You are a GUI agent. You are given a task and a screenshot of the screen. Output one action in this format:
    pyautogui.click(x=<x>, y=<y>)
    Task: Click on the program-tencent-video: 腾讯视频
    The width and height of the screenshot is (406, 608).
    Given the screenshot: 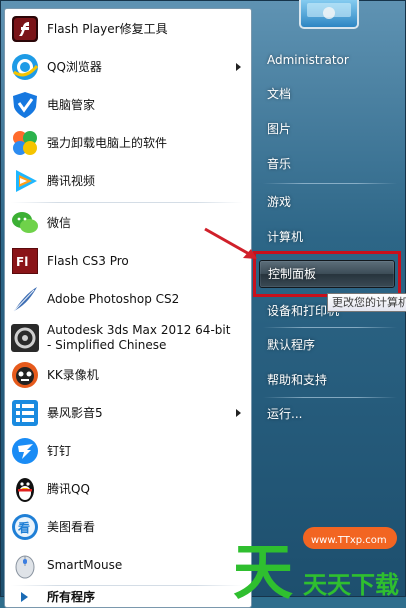 What is the action you would take?
    pyautogui.click(x=128, y=181)
    